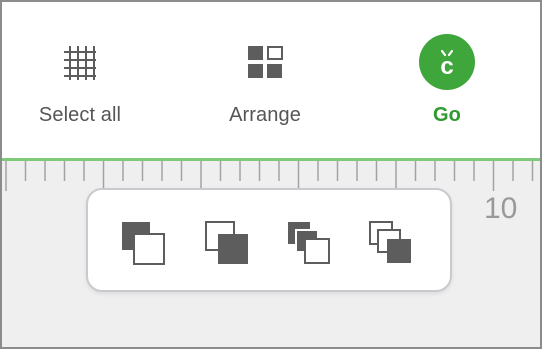  I want to click on bring-forward-icon, so click(309, 243).